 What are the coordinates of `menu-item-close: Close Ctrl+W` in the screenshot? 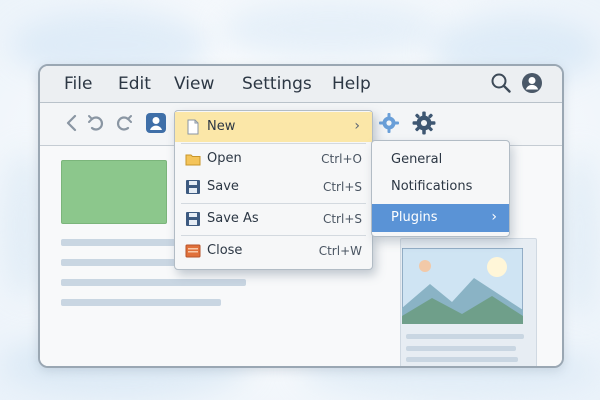 It's located at (273, 251).